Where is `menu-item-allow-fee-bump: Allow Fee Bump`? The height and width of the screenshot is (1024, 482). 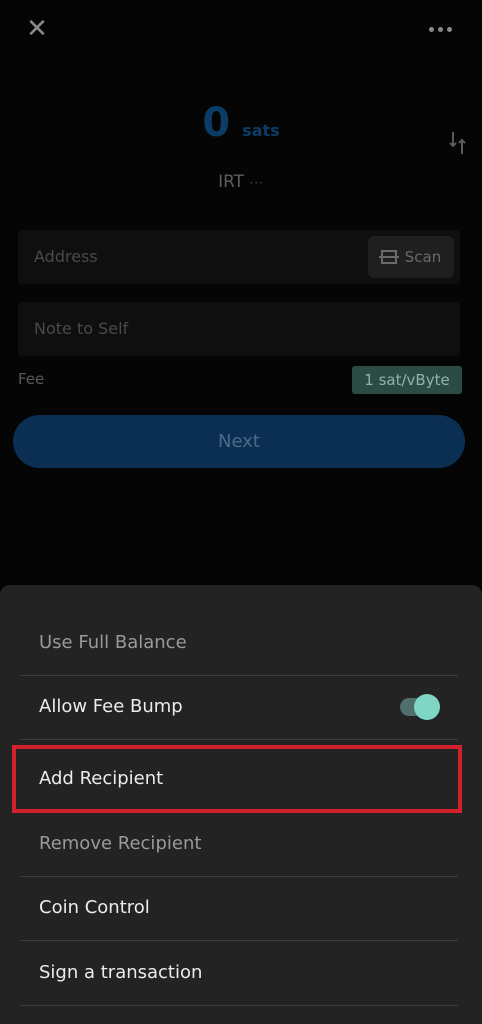
menu-item-allow-fee-bump: Allow Fee Bump is located at coordinates (239, 708).